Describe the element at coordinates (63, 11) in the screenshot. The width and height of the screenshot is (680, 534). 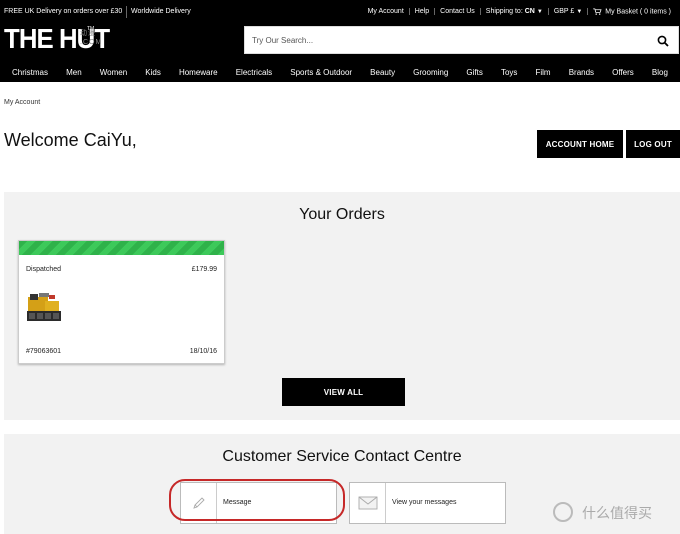
I see `free-delivery-promo: FREE UK Delivery on orders over £30` at that location.